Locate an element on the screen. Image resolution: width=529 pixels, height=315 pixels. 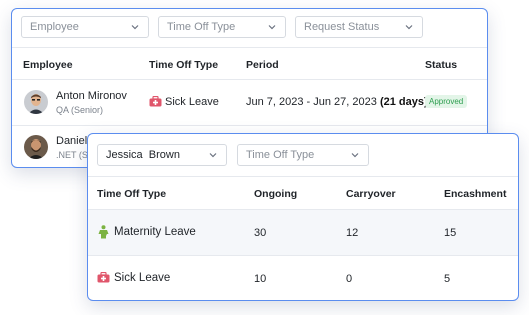
employee-role: QA (Senior) is located at coordinates (80, 110).